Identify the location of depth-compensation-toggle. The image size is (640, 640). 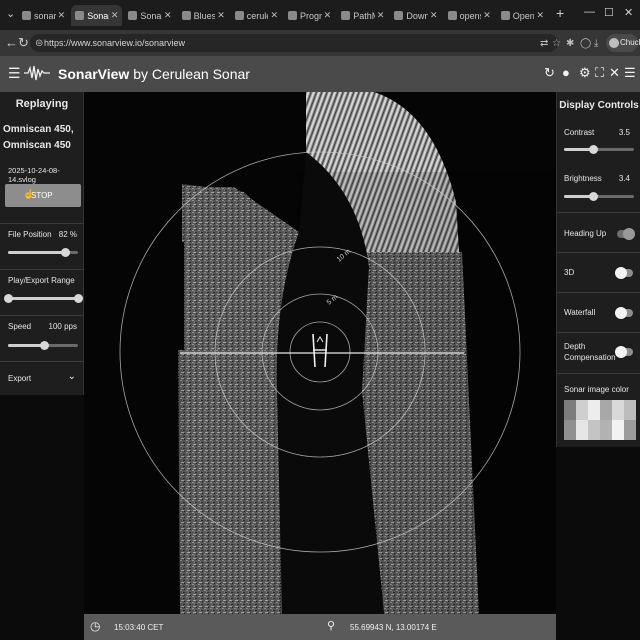
(624, 352).